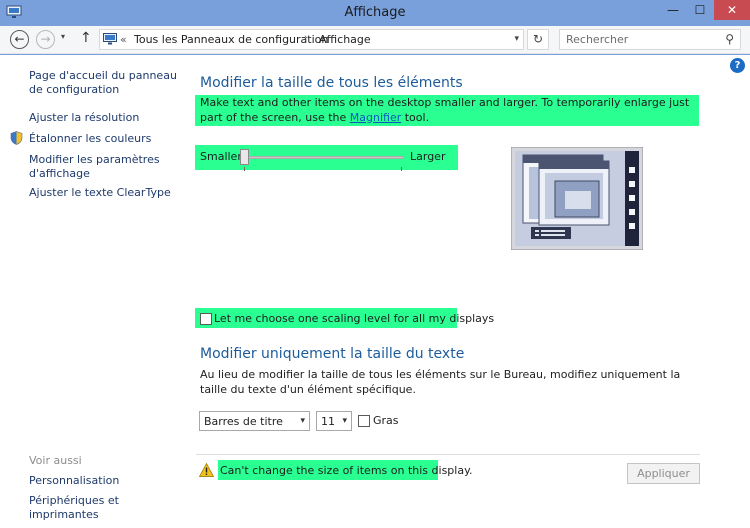 The image size is (750, 528). What do you see at coordinates (729, 39) in the screenshot?
I see `search-icon: ⚲` at bounding box center [729, 39].